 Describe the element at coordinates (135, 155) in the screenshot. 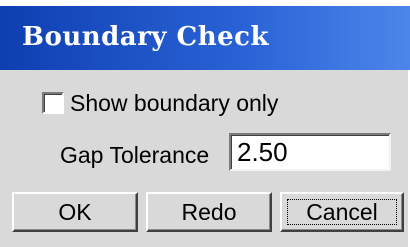

I see `gap-tolerance-label: Gap Tolerance` at that location.